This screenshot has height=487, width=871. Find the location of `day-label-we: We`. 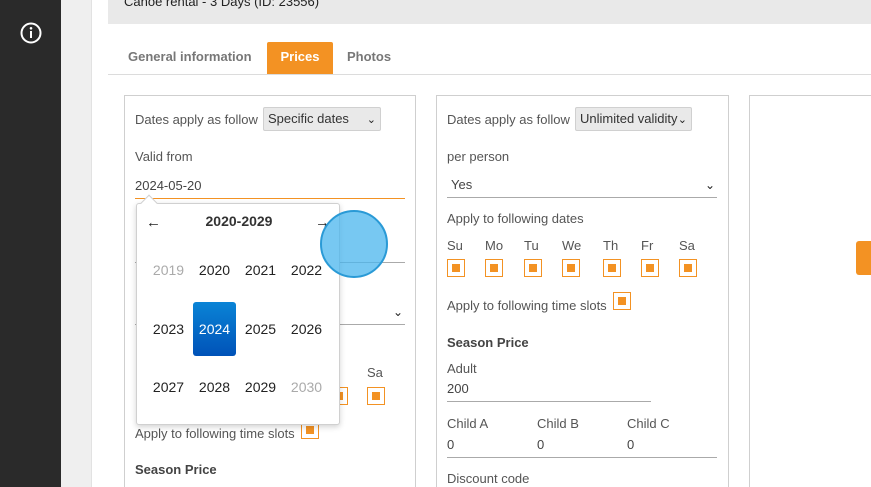

day-label-we: We is located at coordinates (572, 245).